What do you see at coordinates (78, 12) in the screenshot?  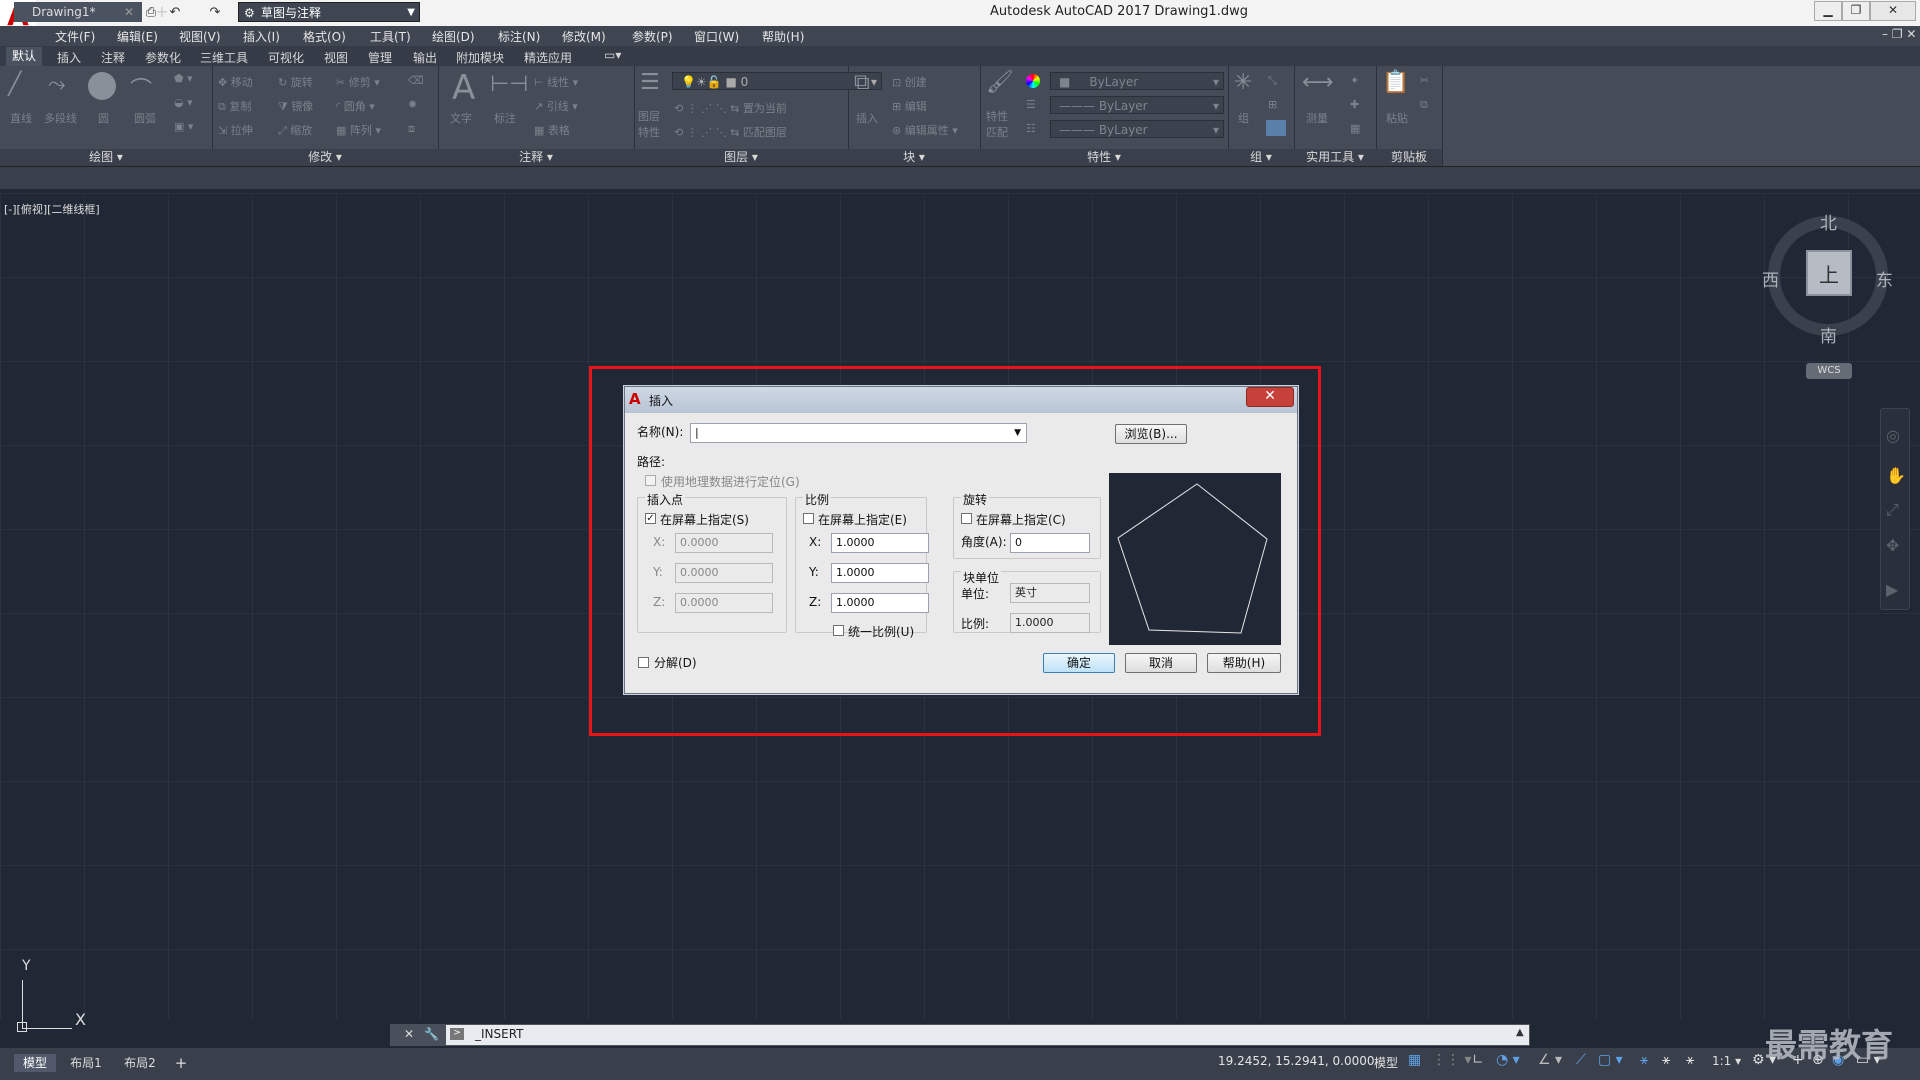 I see `doc-tab-drawing1: Drawing1* ✕` at bounding box center [78, 12].